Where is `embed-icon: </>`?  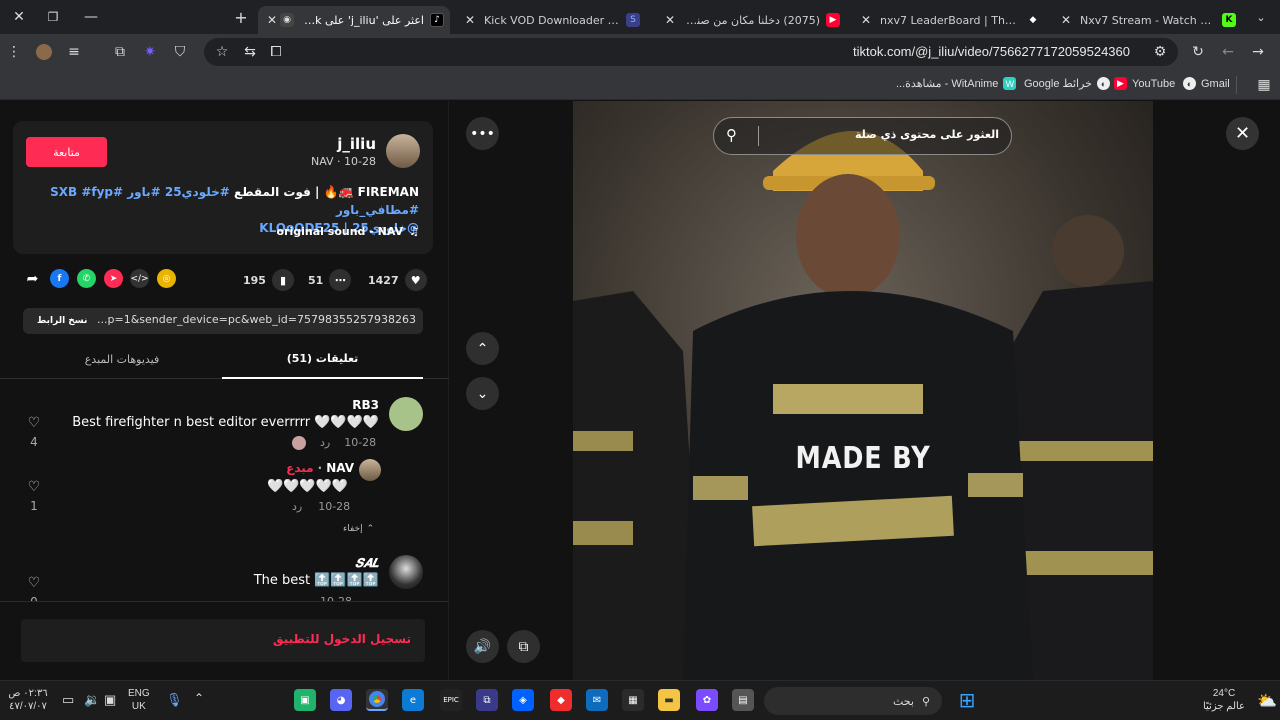 embed-icon: </> is located at coordinates (139, 278).